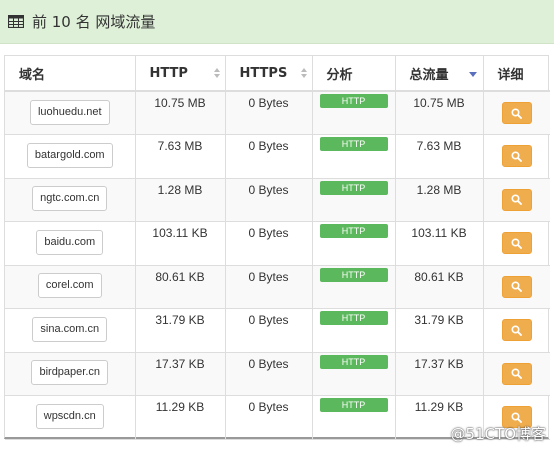 This screenshot has width=554, height=450. What do you see at coordinates (439, 243) in the screenshot?
I see `cell-total: 103.11 KB` at bounding box center [439, 243].